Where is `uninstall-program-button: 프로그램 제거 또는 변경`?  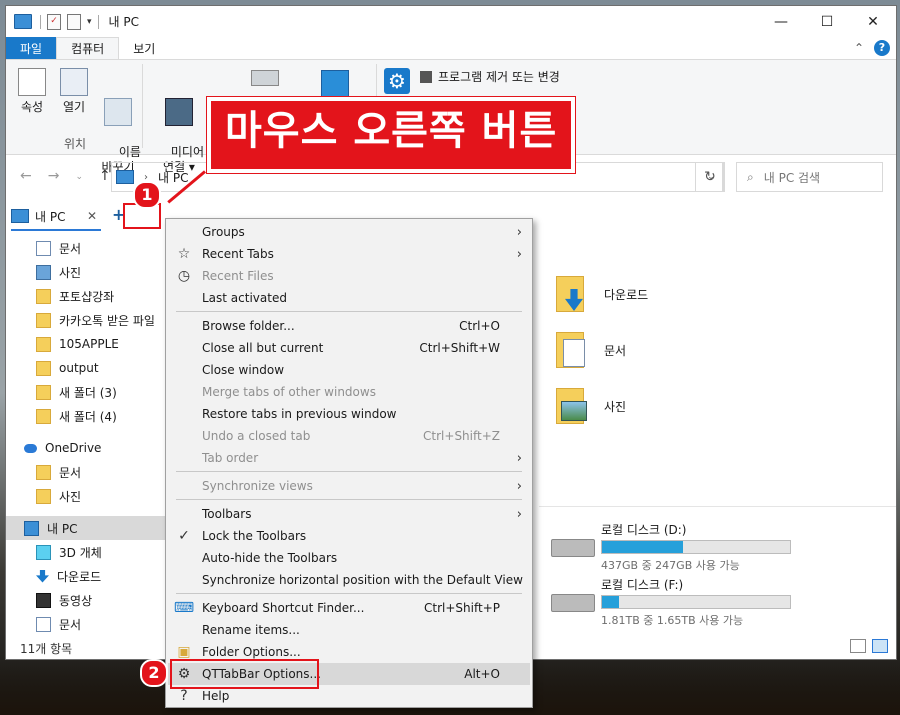
uninstall-program-button: 프로그램 제거 또는 변경 is located at coordinates (490, 76).